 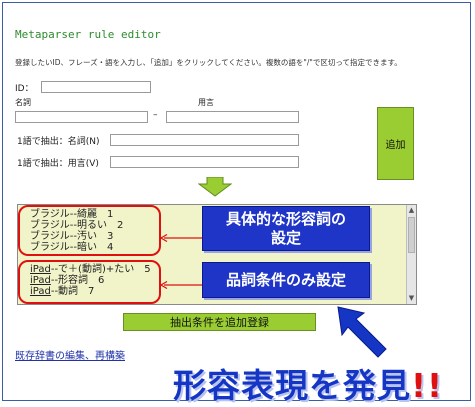 What do you see at coordinates (215, 188) in the screenshot?
I see `down-arrow-icon` at bounding box center [215, 188].